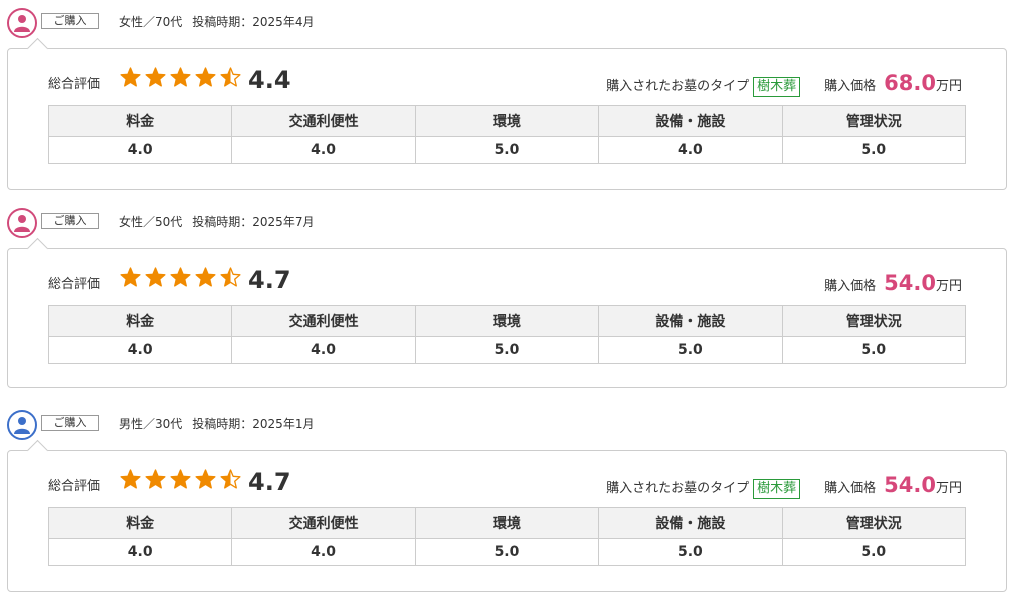 Image resolution: width=1015 pixels, height=600 pixels. What do you see at coordinates (507, 430) in the screenshot?
I see `review-header: ご購入 男性／30代 投稿時期：2025年1月` at bounding box center [507, 430].